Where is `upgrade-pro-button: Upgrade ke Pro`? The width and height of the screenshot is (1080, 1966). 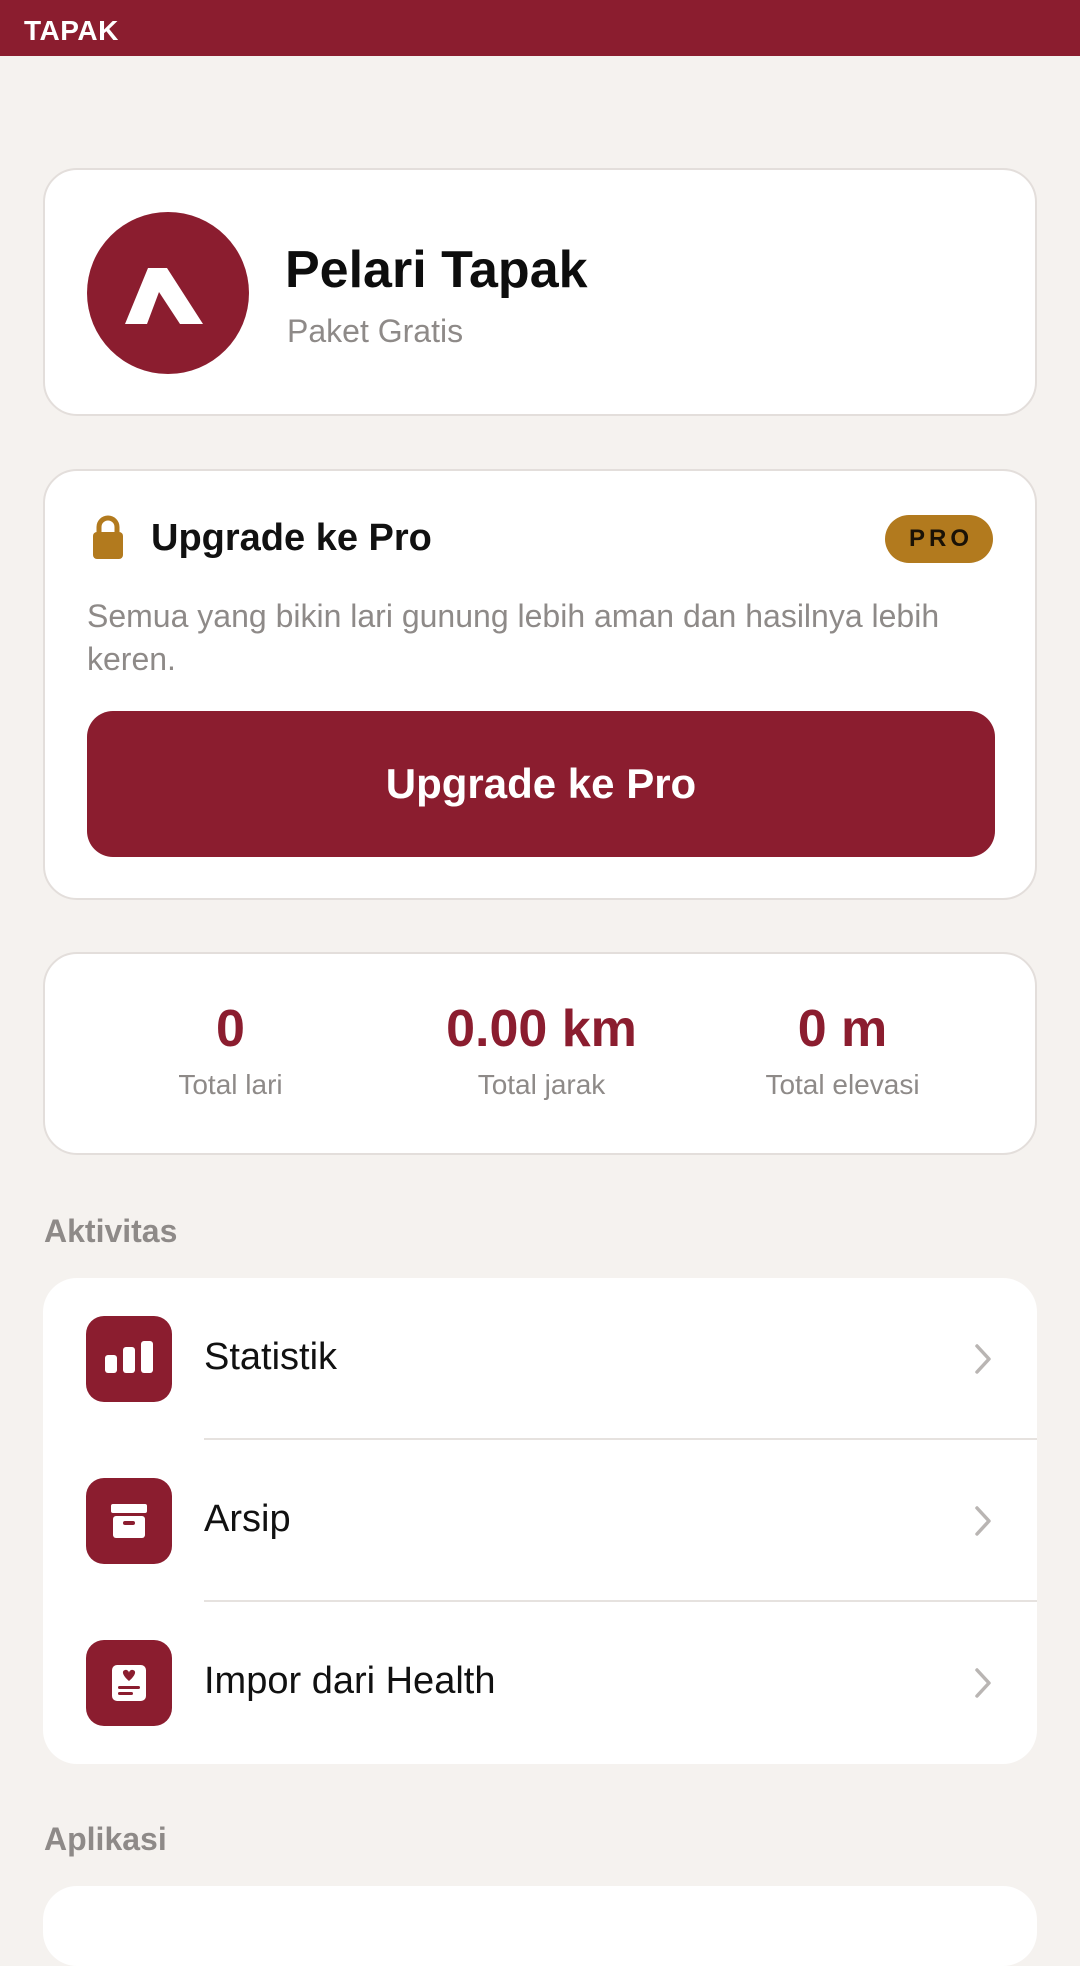
upgrade-pro-button: Upgrade ke Pro is located at coordinates (541, 784).